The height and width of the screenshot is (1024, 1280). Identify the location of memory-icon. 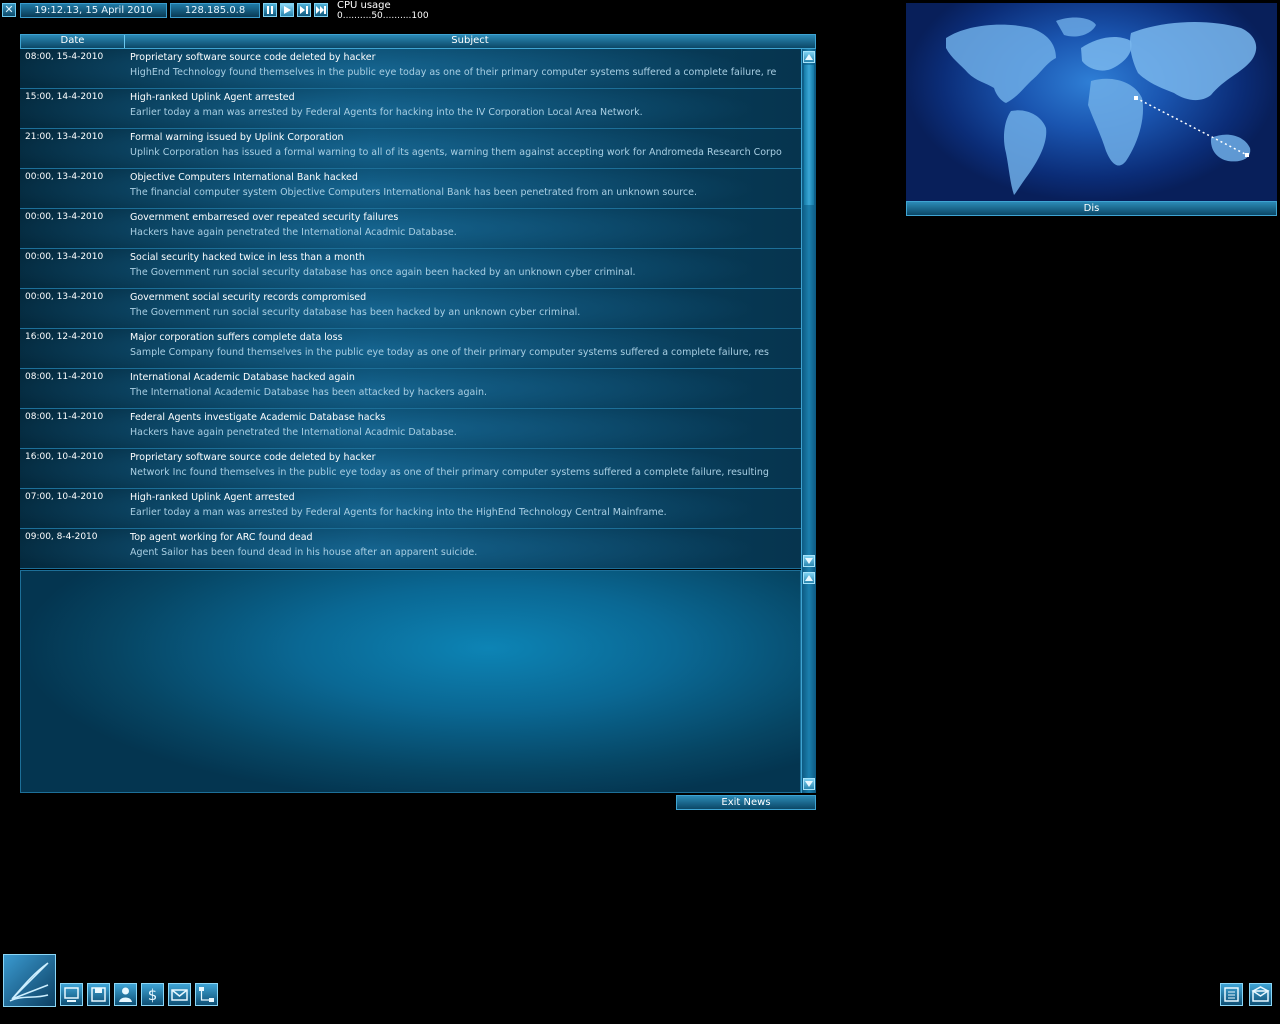
(1231, 994).